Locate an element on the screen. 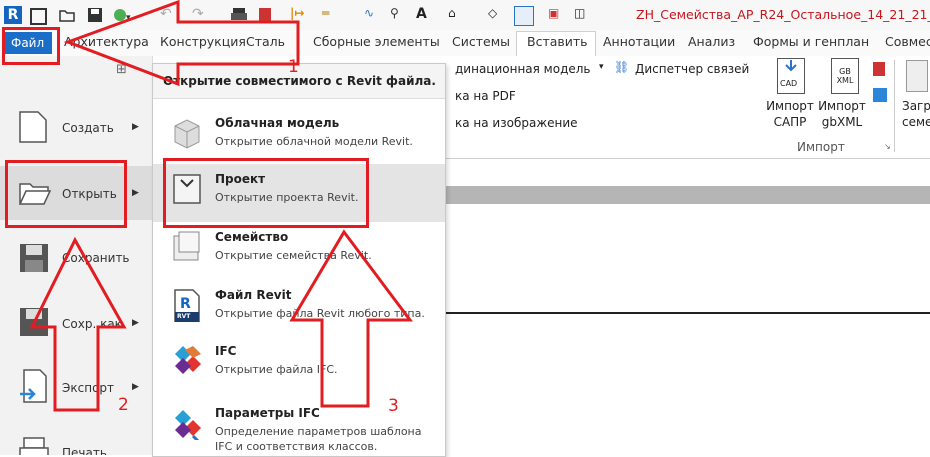  annotation-number-2: 2 is located at coordinates (123, 405).